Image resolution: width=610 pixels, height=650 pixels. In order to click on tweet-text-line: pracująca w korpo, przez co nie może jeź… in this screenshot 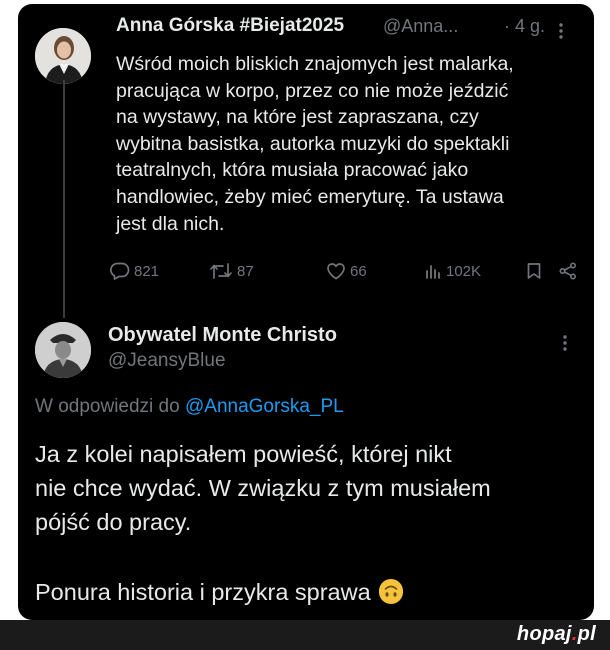, I will do `click(312, 90)`.